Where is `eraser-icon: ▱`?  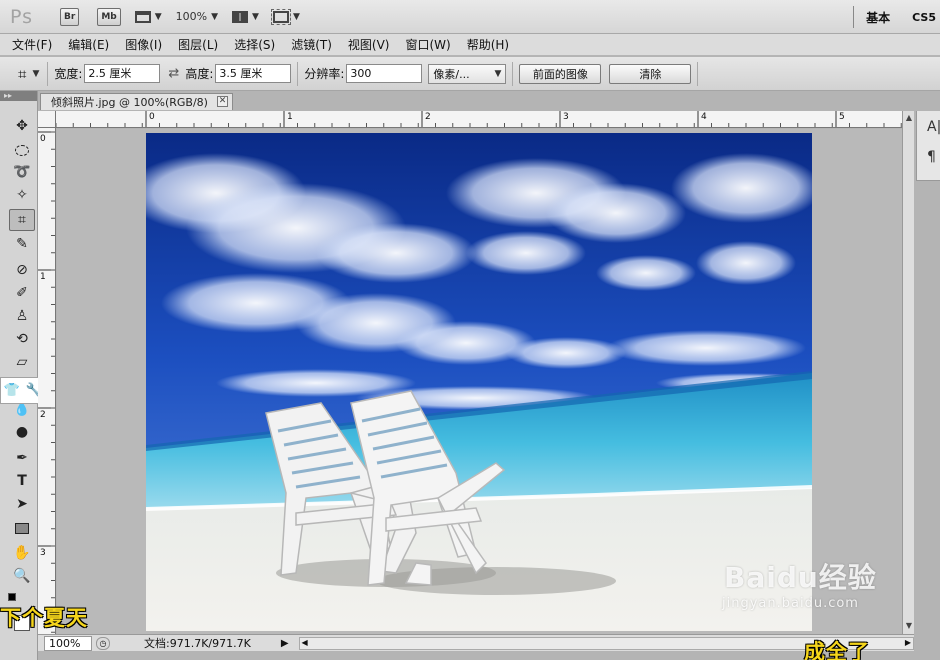 eraser-icon: ▱ is located at coordinates (22, 362).